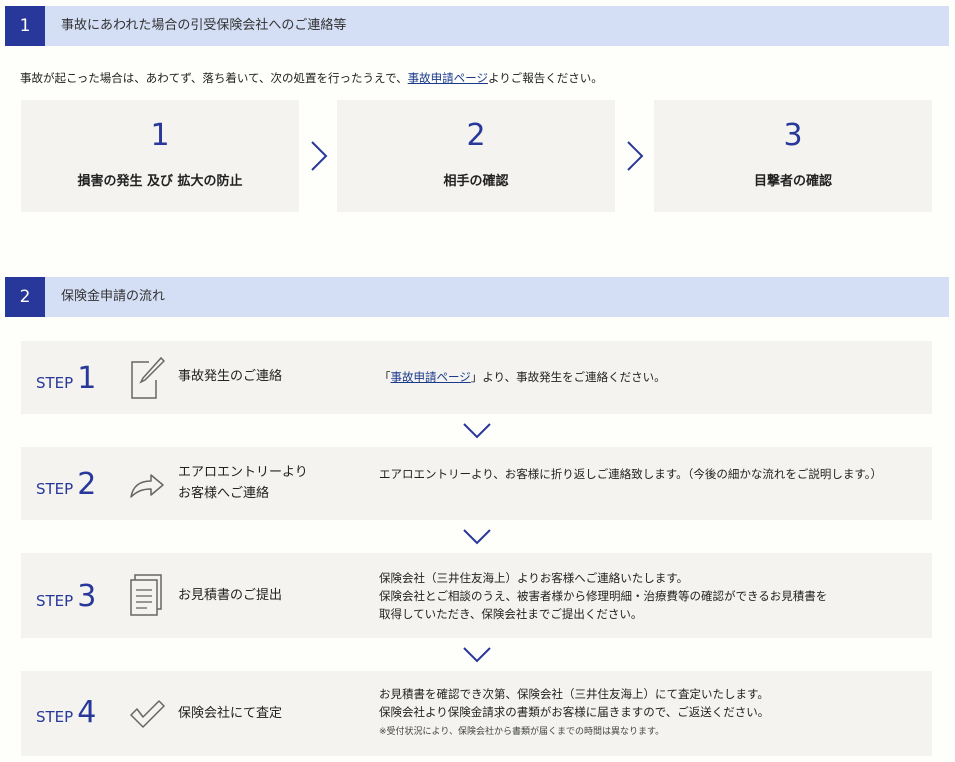 The width and height of the screenshot is (955, 762). What do you see at coordinates (87, 596) in the screenshot?
I see `step-number: 3` at bounding box center [87, 596].